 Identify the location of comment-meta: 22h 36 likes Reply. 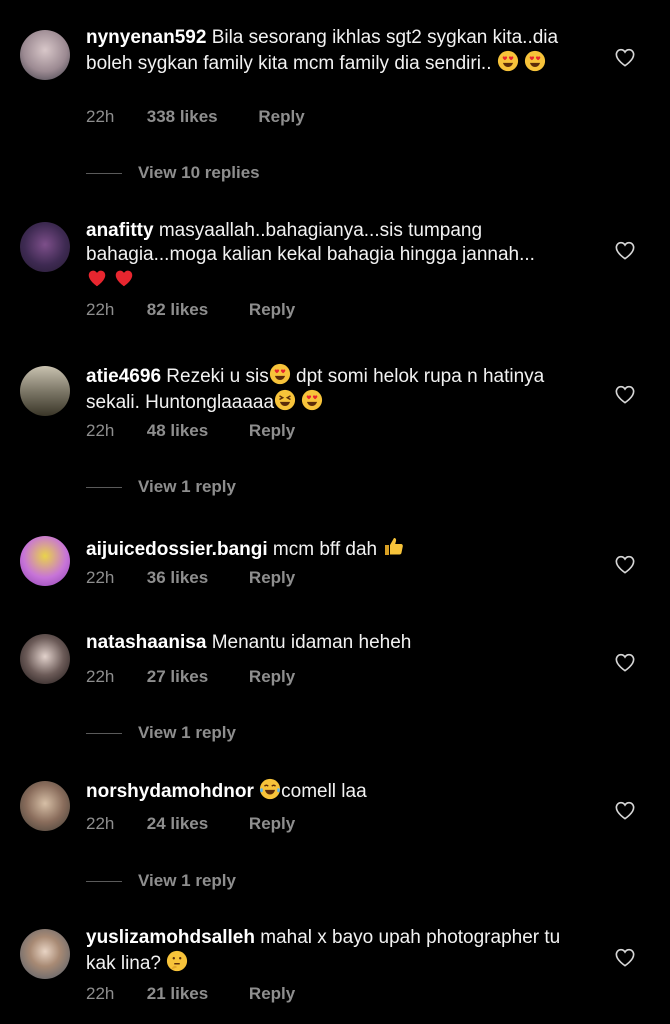
(190, 578).